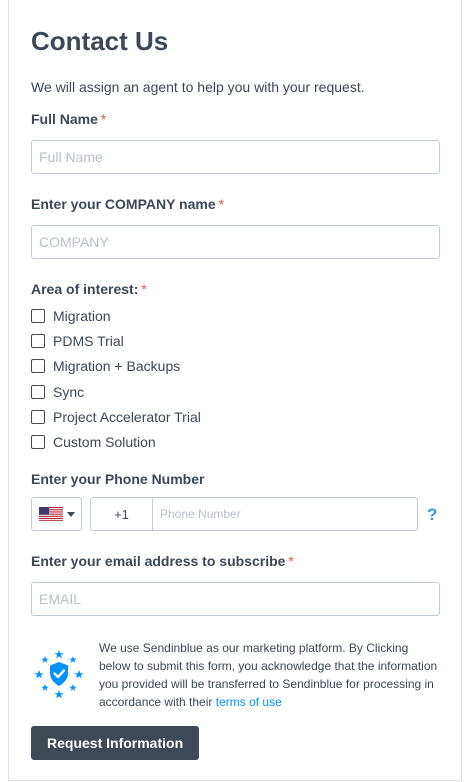 Image resolution: width=471 pixels, height=782 pixels. I want to click on form-title: Contact Us, so click(100, 41).